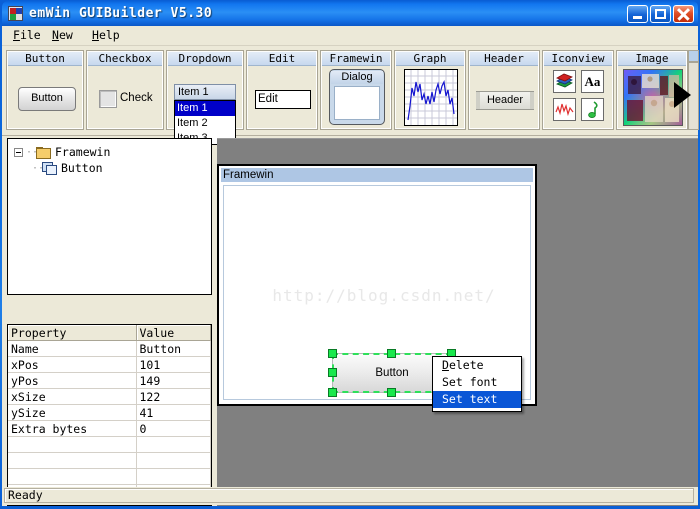  Describe the element at coordinates (332, 392) in the screenshot. I see `resize-handle-bottom-left` at that location.